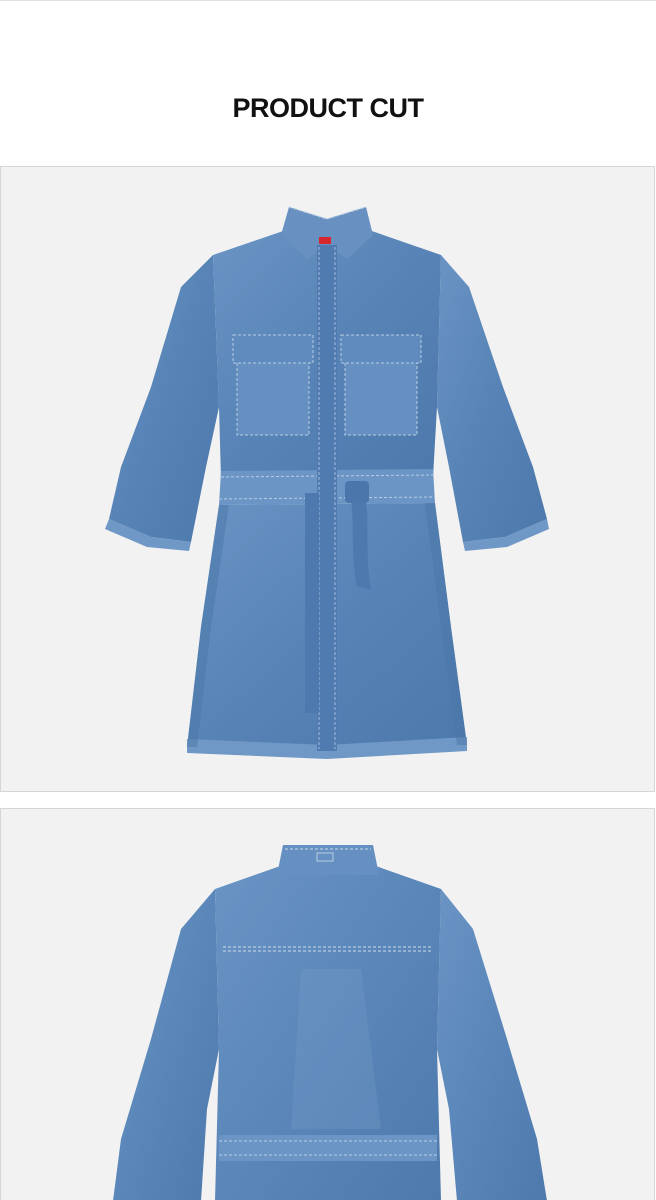  What do you see at coordinates (492, 398) in the screenshot?
I see `right-sleeve` at bounding box center [492, 398].